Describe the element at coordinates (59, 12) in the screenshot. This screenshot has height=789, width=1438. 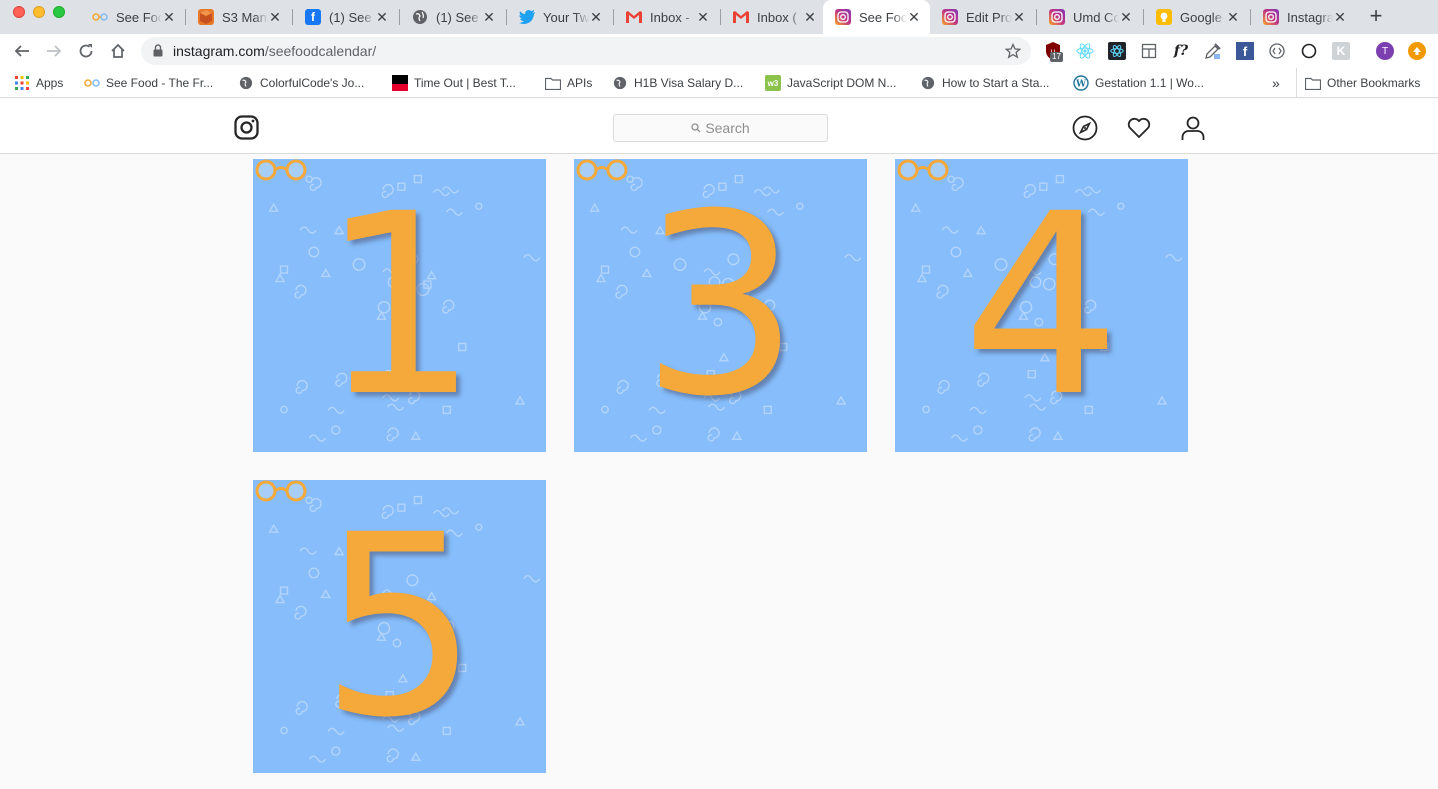
I see `maximize-window-button` at that location.